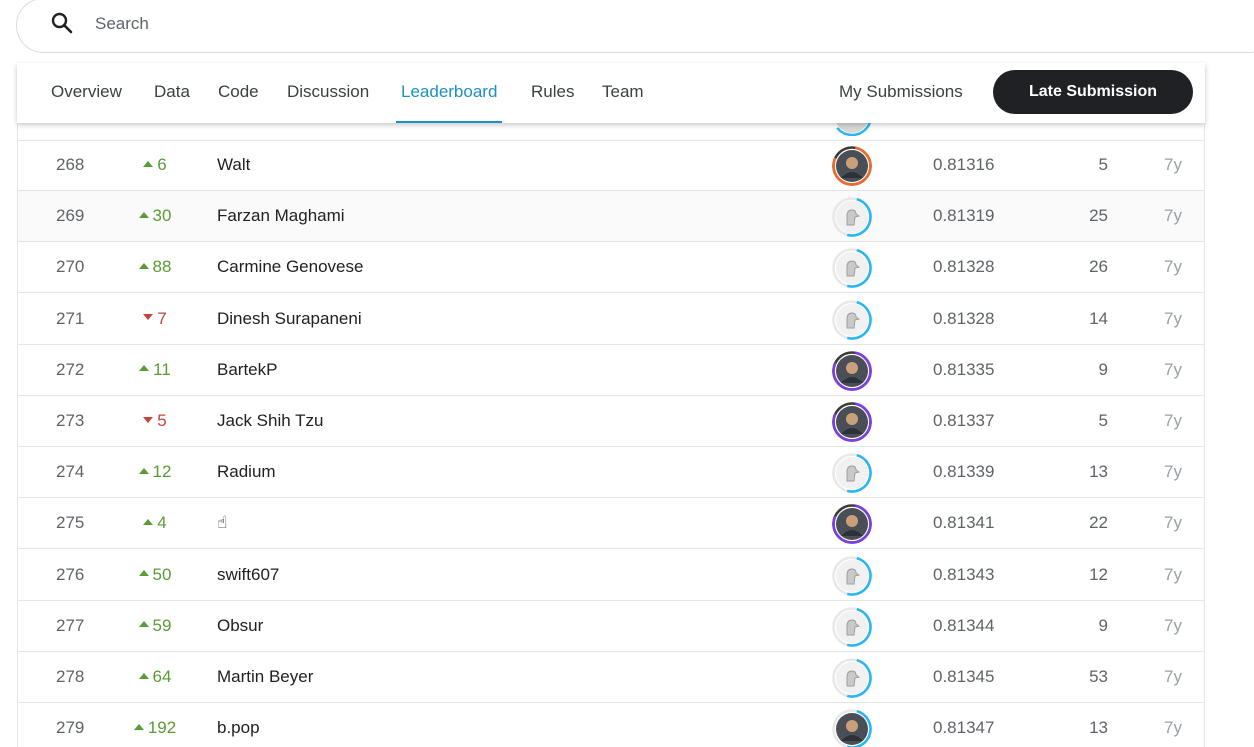  I want to click on tab-team: Team, so click(623, 92).